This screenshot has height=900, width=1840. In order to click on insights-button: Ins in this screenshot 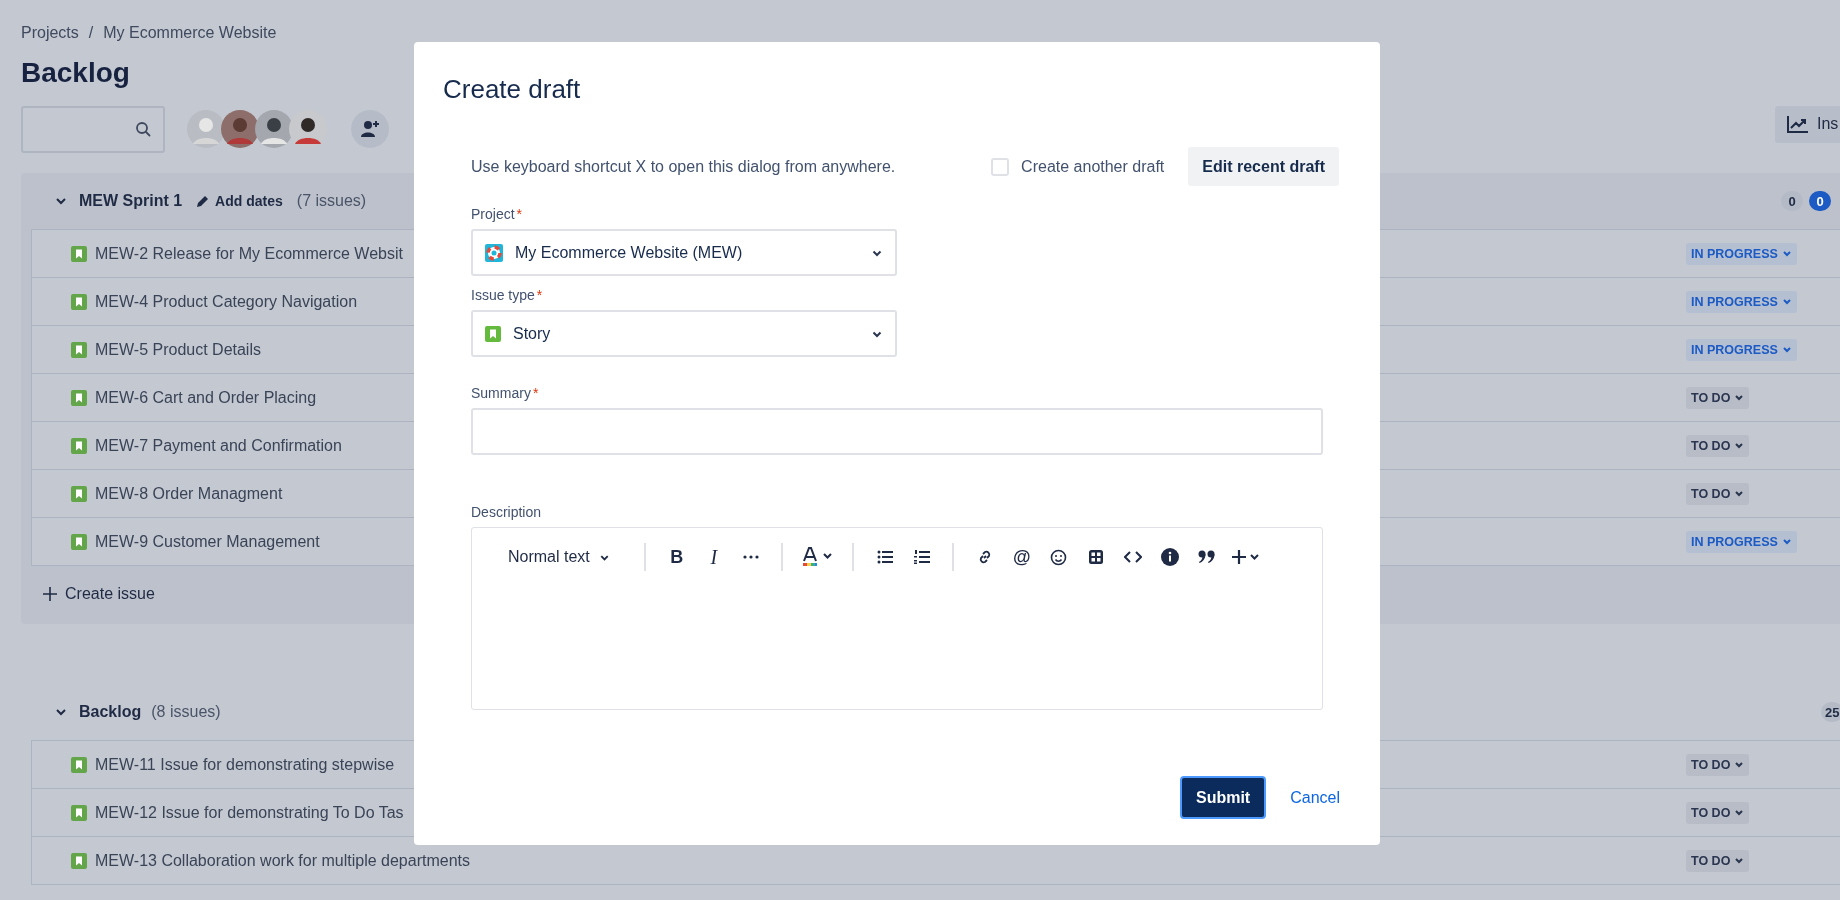, I will do `click(1807, 124)`.